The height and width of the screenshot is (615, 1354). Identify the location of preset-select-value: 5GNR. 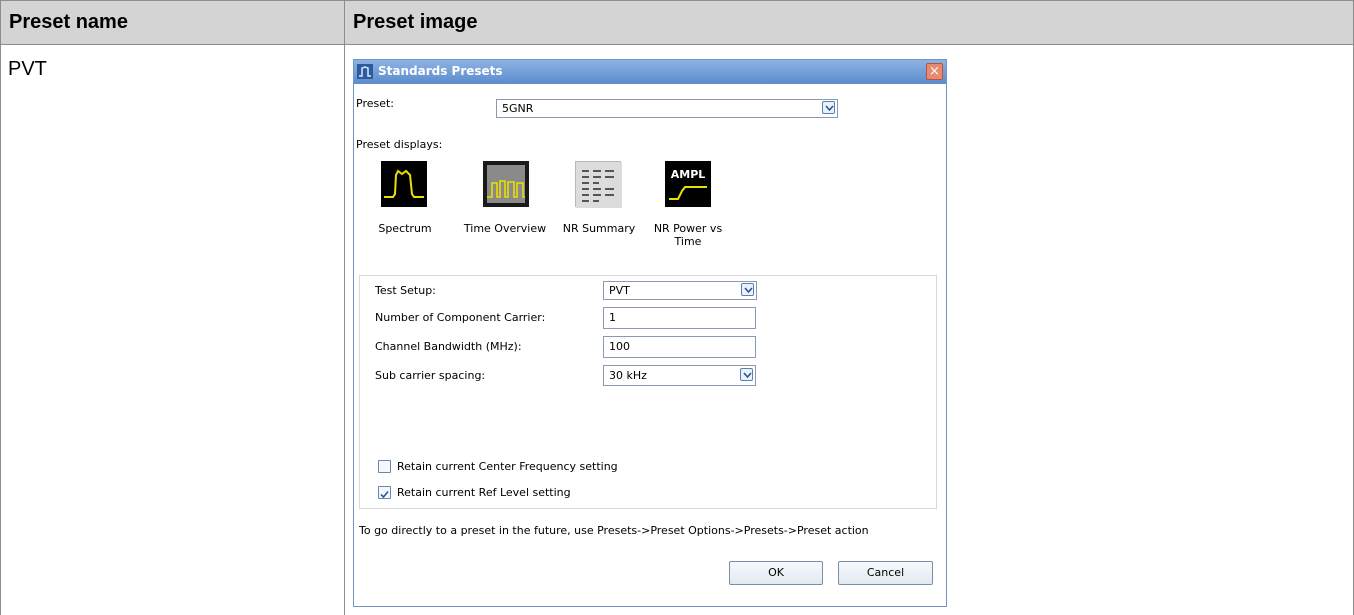
(518, 108).